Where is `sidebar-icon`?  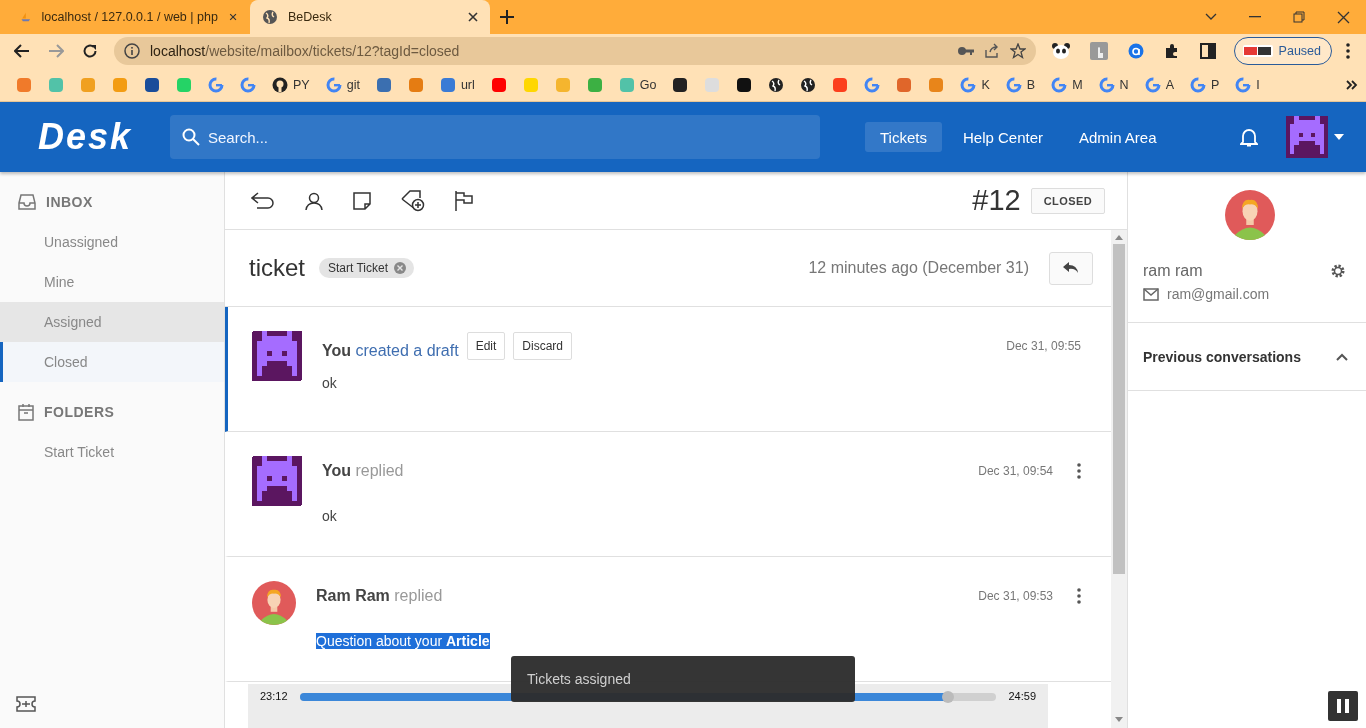
sidebar-icon is located at coordinates (1207, 51).